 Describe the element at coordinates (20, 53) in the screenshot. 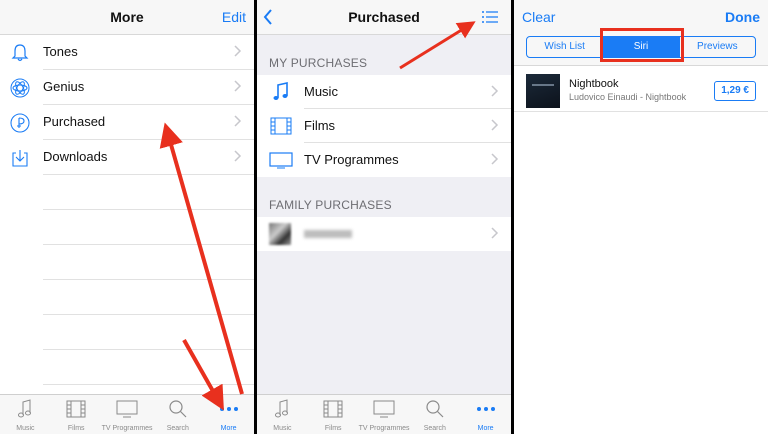

I see `bell-icon` at that location.